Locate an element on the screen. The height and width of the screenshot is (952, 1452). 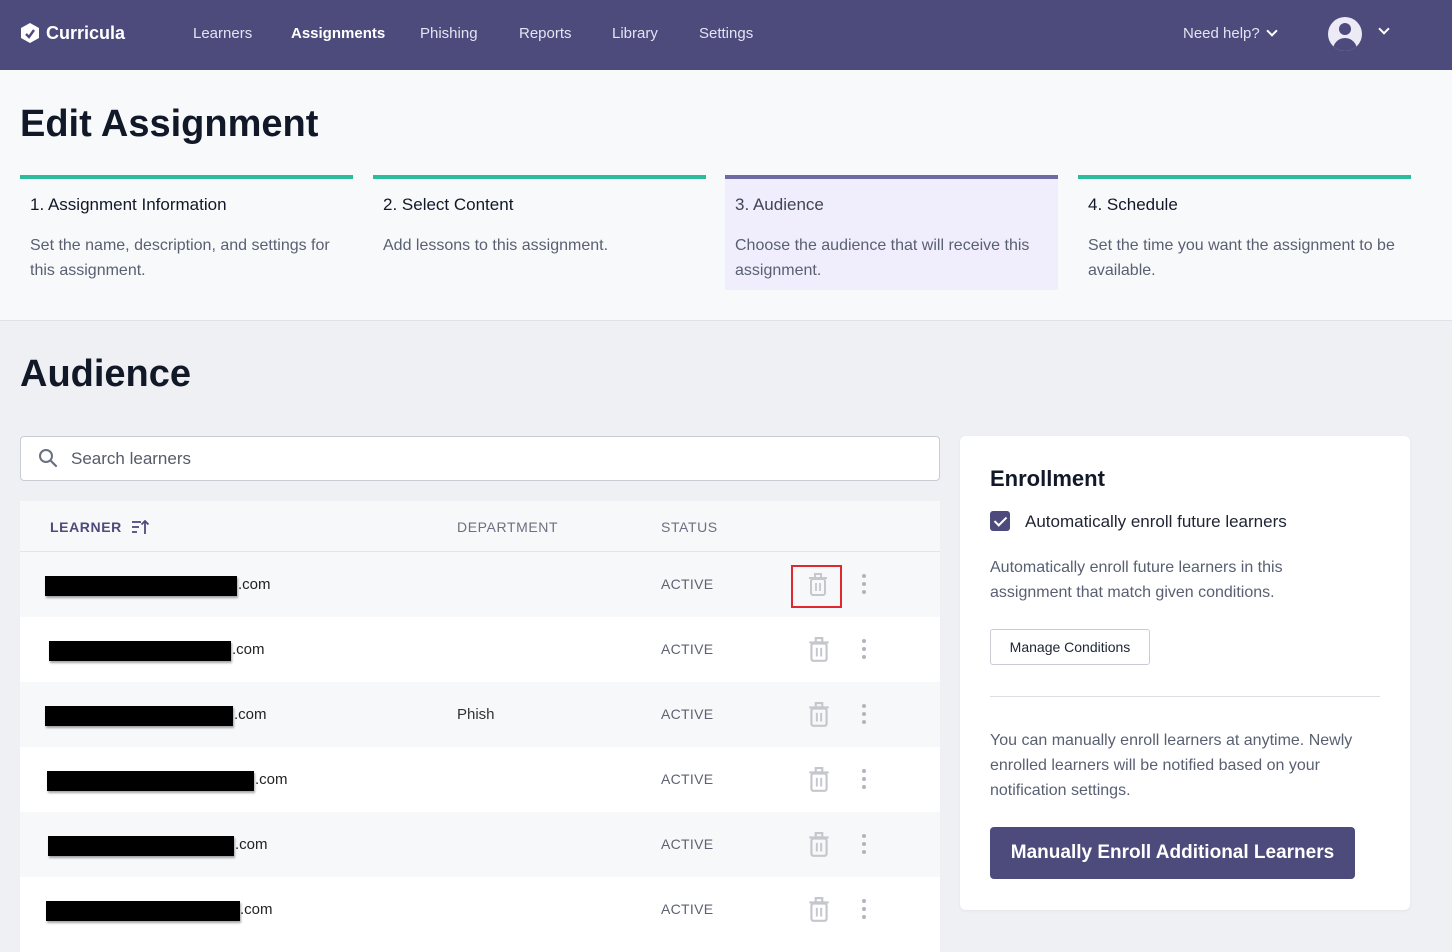
step-title: 2. Select Content is located at coordinates (448, 204).